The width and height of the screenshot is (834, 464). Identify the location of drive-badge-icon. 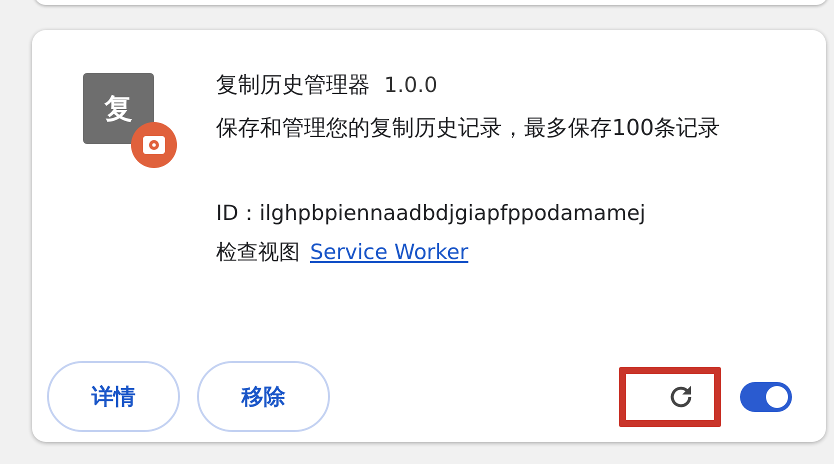
(154, 145).